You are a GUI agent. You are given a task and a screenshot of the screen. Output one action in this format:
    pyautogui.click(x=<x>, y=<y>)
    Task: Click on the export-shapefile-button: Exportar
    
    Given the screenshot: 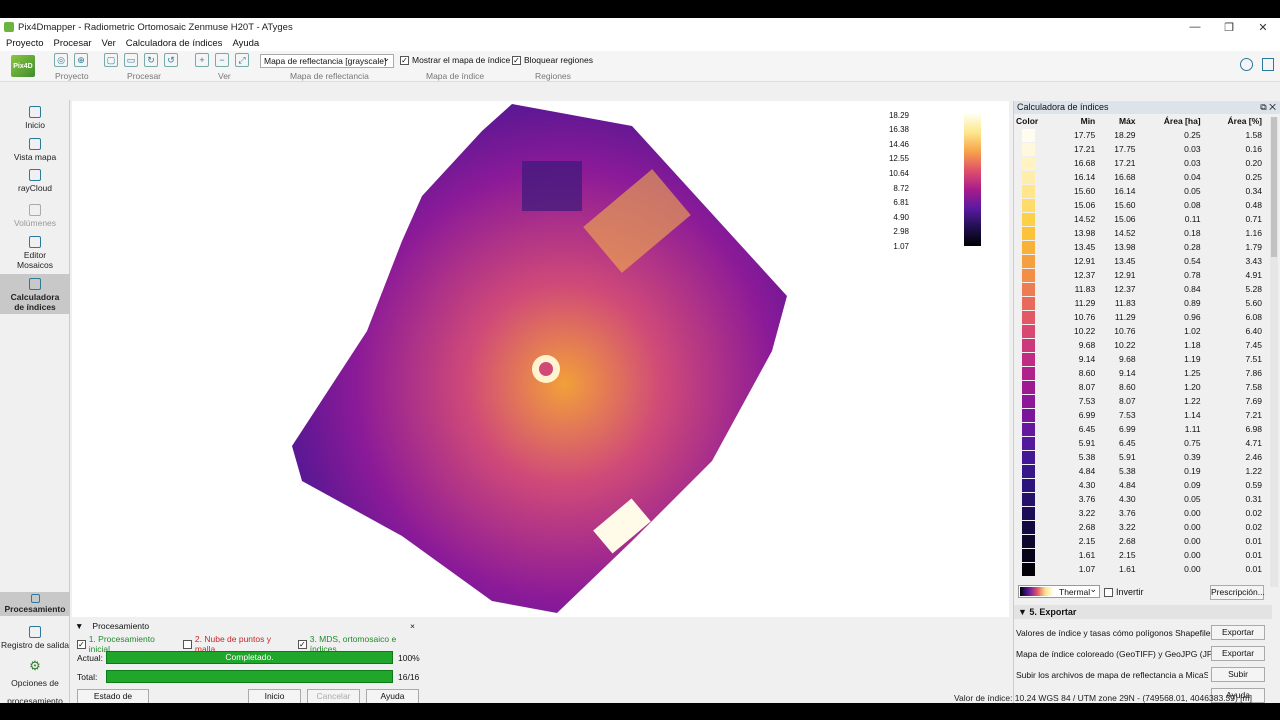 What is the action you would take?
    pyautogui.click(x=1238, y=632)
    